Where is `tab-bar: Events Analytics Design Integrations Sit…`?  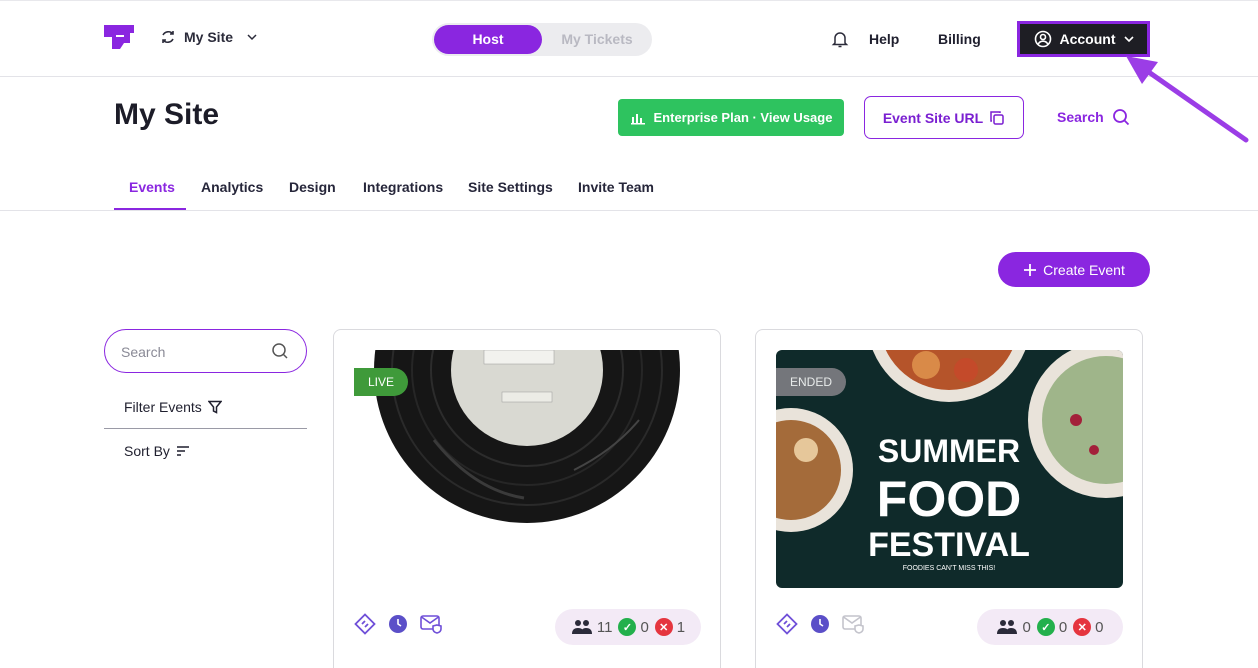 tab-bar: Events Analytics Design Integrations Sit… is located at coordinates (629, 188).